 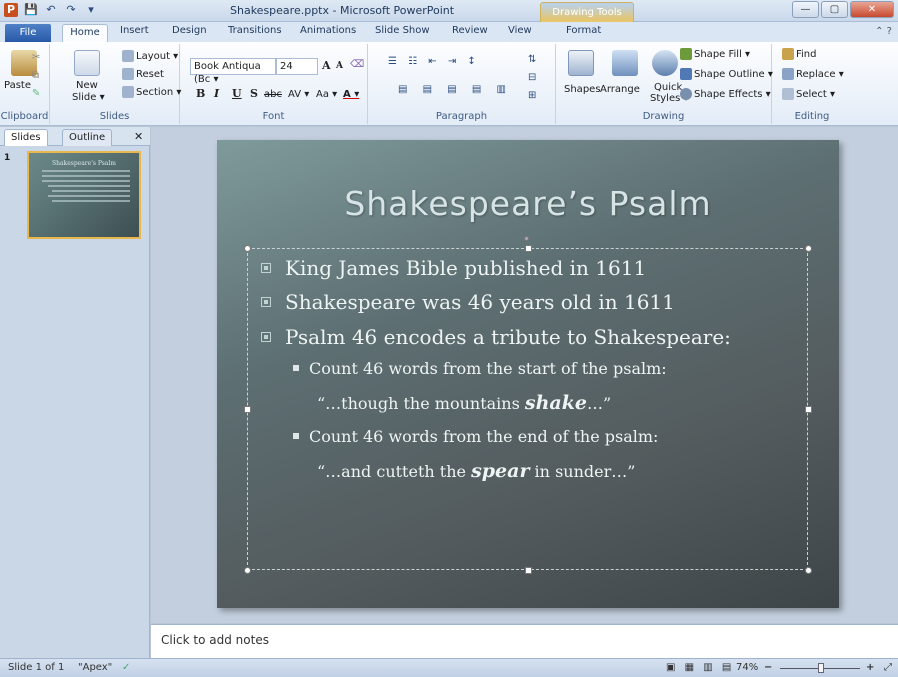 I want to click on tab-file: File, so click(x=28, y=33).